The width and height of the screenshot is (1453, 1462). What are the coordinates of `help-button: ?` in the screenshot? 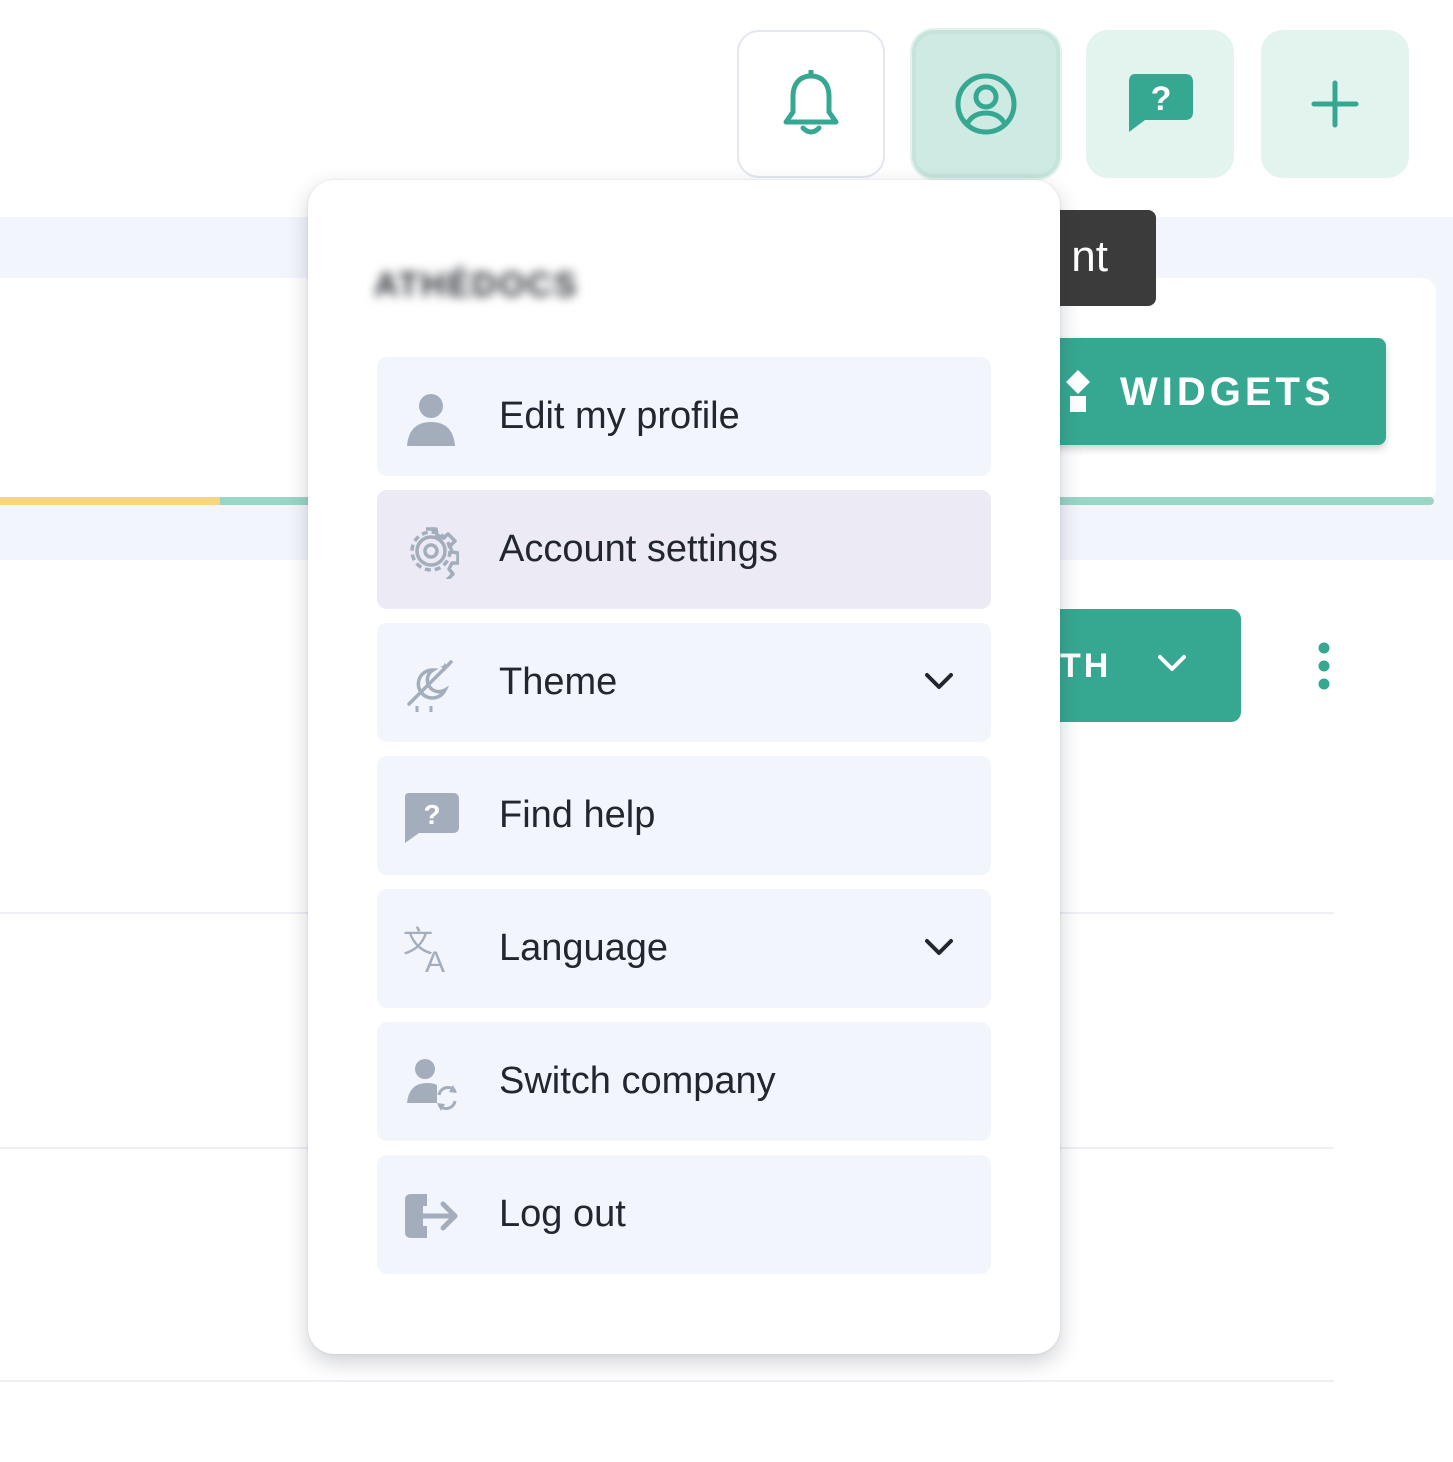 It's located at (1160, 104).